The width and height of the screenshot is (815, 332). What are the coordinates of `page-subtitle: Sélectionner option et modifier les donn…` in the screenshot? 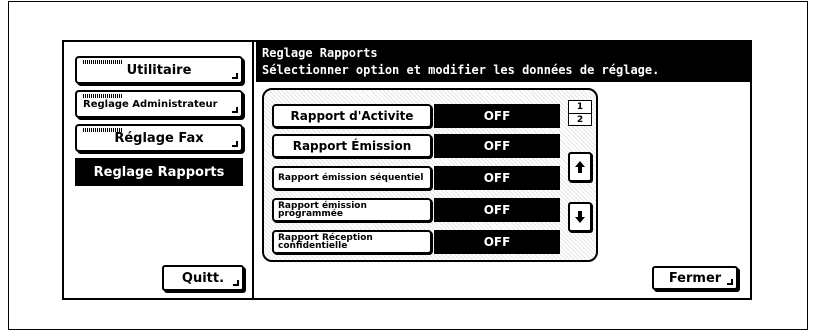 It's located at (461, 70).